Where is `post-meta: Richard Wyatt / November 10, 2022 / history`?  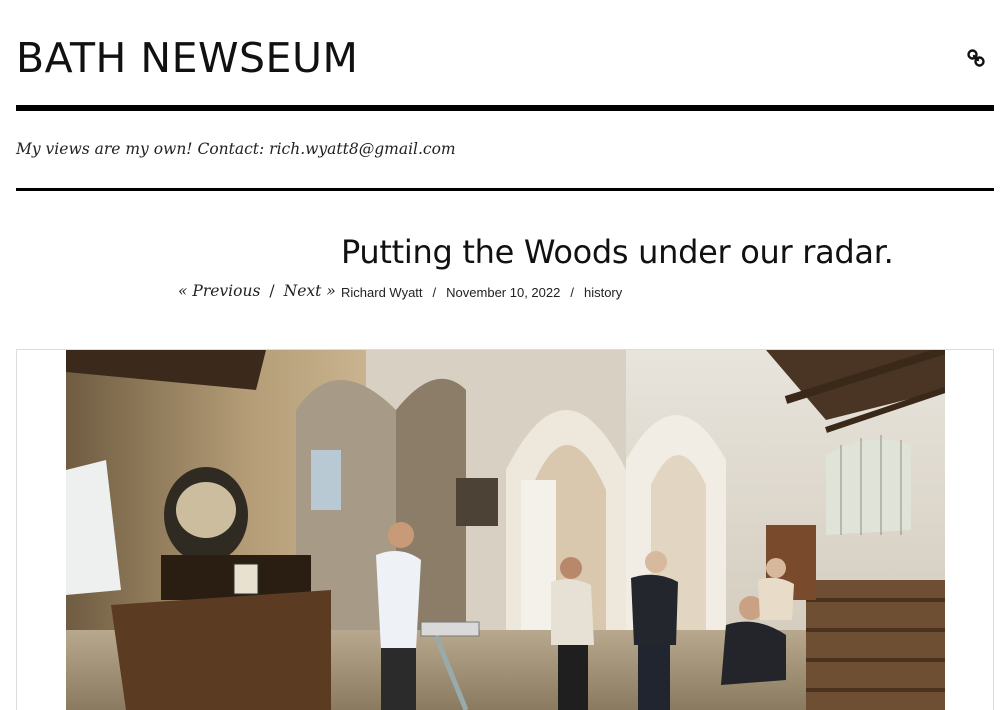 post-meta: Richard Wyatt / November 10, 2022 / history is located at coordinates (481, 292).